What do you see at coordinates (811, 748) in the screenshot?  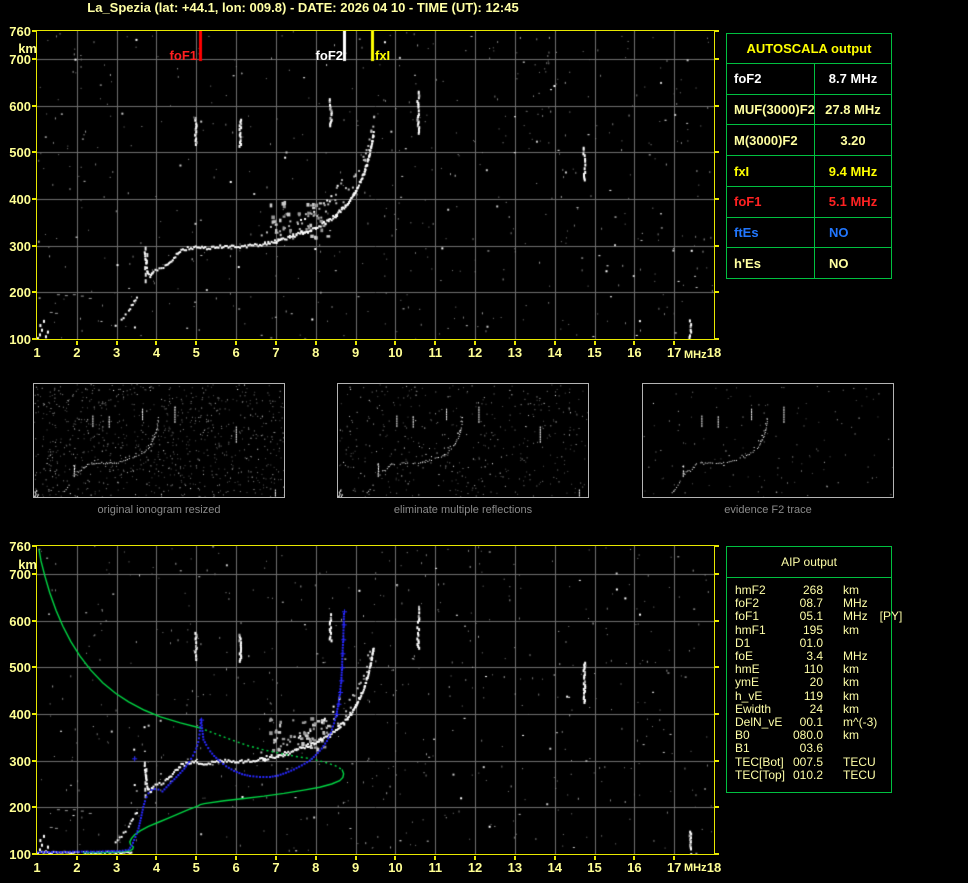 I see `aip-row-value: 03.6` at bounding box center [811, 748].